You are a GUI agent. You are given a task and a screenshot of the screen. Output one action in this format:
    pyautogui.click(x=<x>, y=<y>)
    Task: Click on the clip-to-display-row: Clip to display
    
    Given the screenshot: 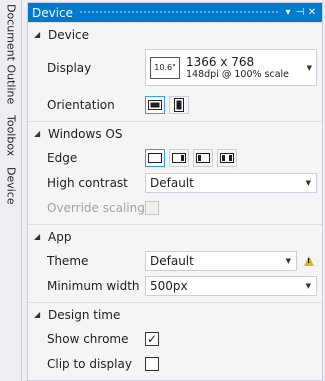 What is the action you would take?
    pyautogui.click(x=175, y=363)
    